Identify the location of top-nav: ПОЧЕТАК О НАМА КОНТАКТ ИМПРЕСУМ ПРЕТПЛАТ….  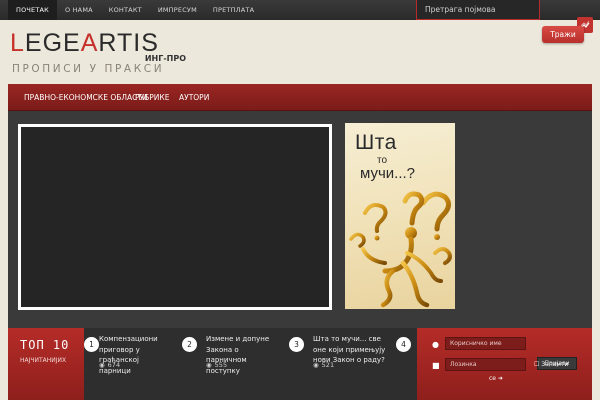
(135, 10).